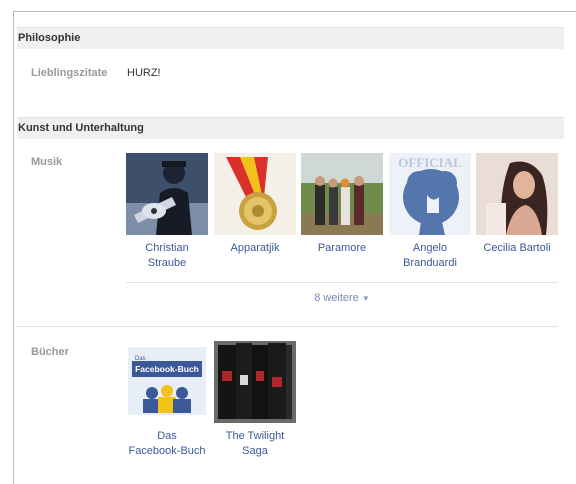  What do you see at coordinates (290, 38) in the screenshot?
I see `section-header-philosophie: Philosophie` at bounding box center [290, 38].